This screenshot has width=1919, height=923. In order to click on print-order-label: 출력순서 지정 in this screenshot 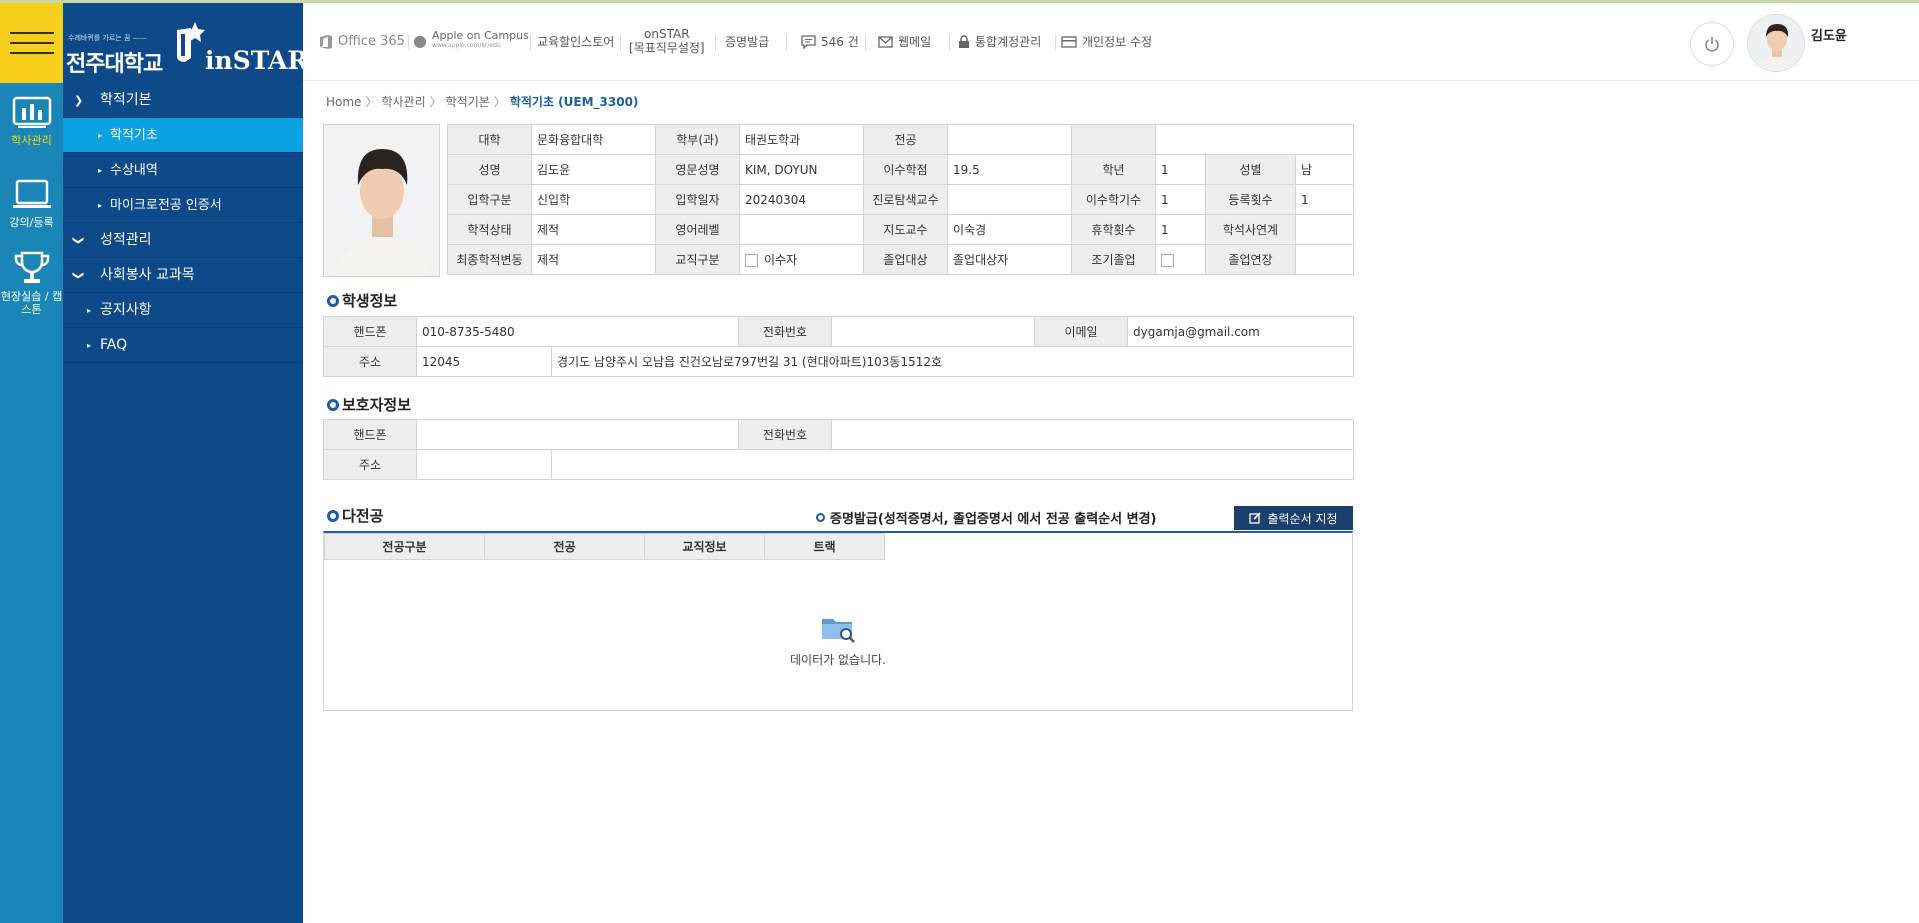, I will do `click(1302, 518)`.